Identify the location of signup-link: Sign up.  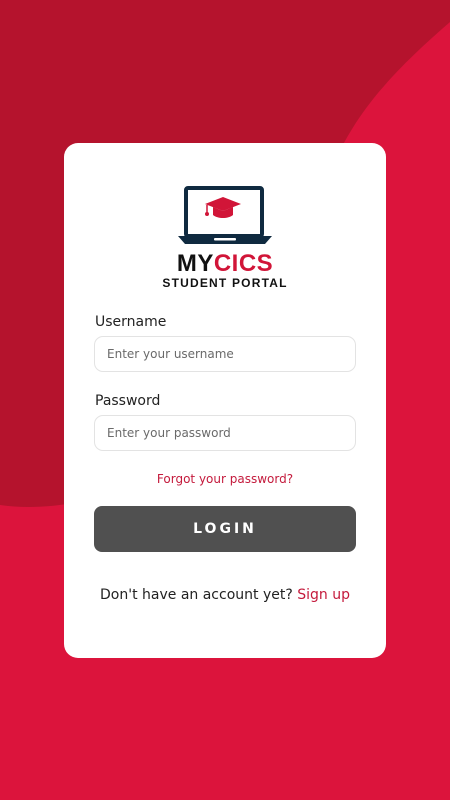
(323, 595).